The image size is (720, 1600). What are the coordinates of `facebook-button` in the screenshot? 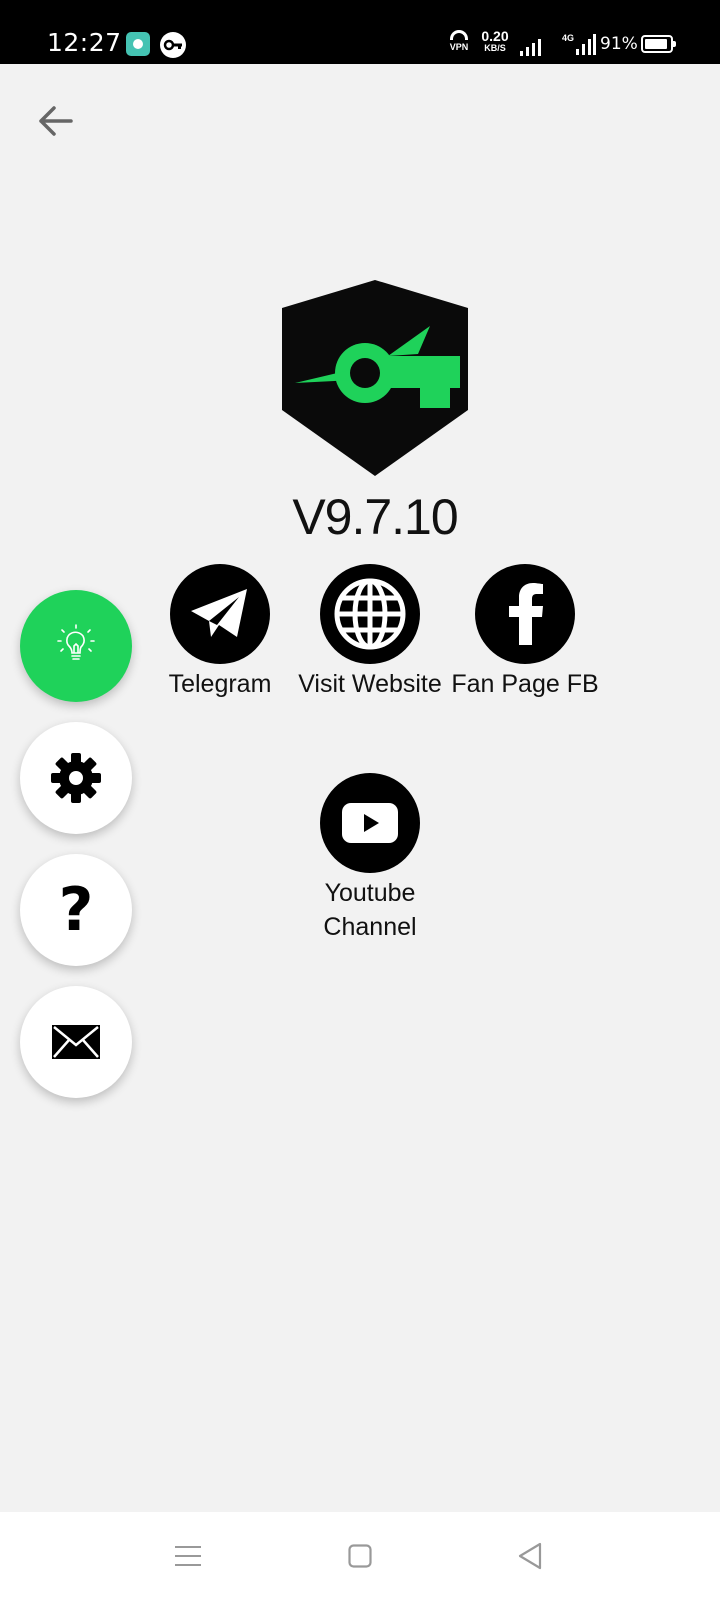 It's located at (525, 614).